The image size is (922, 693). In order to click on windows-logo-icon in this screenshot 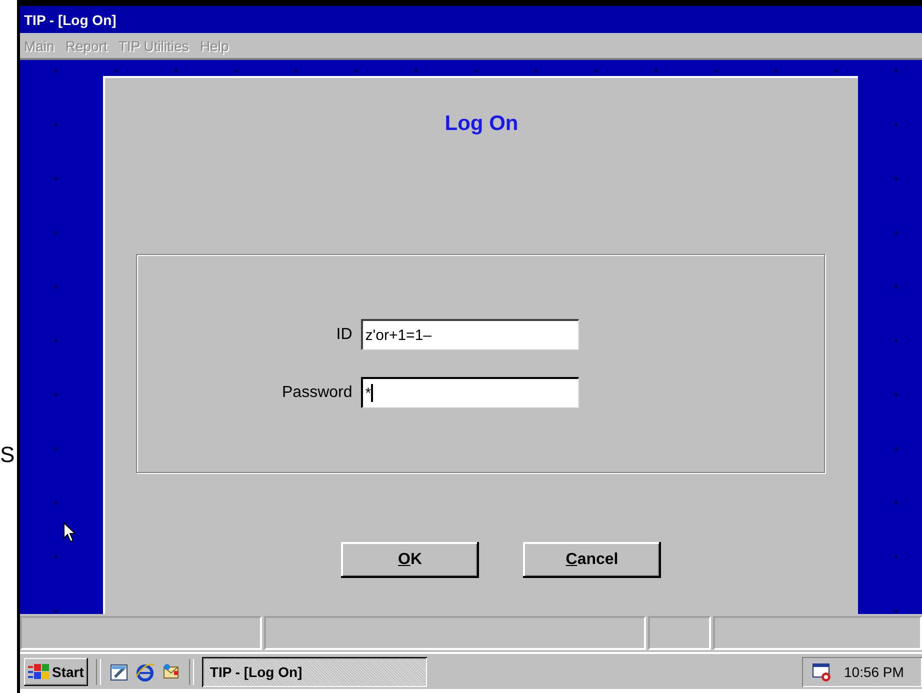, I will do `click(39, 671)`.